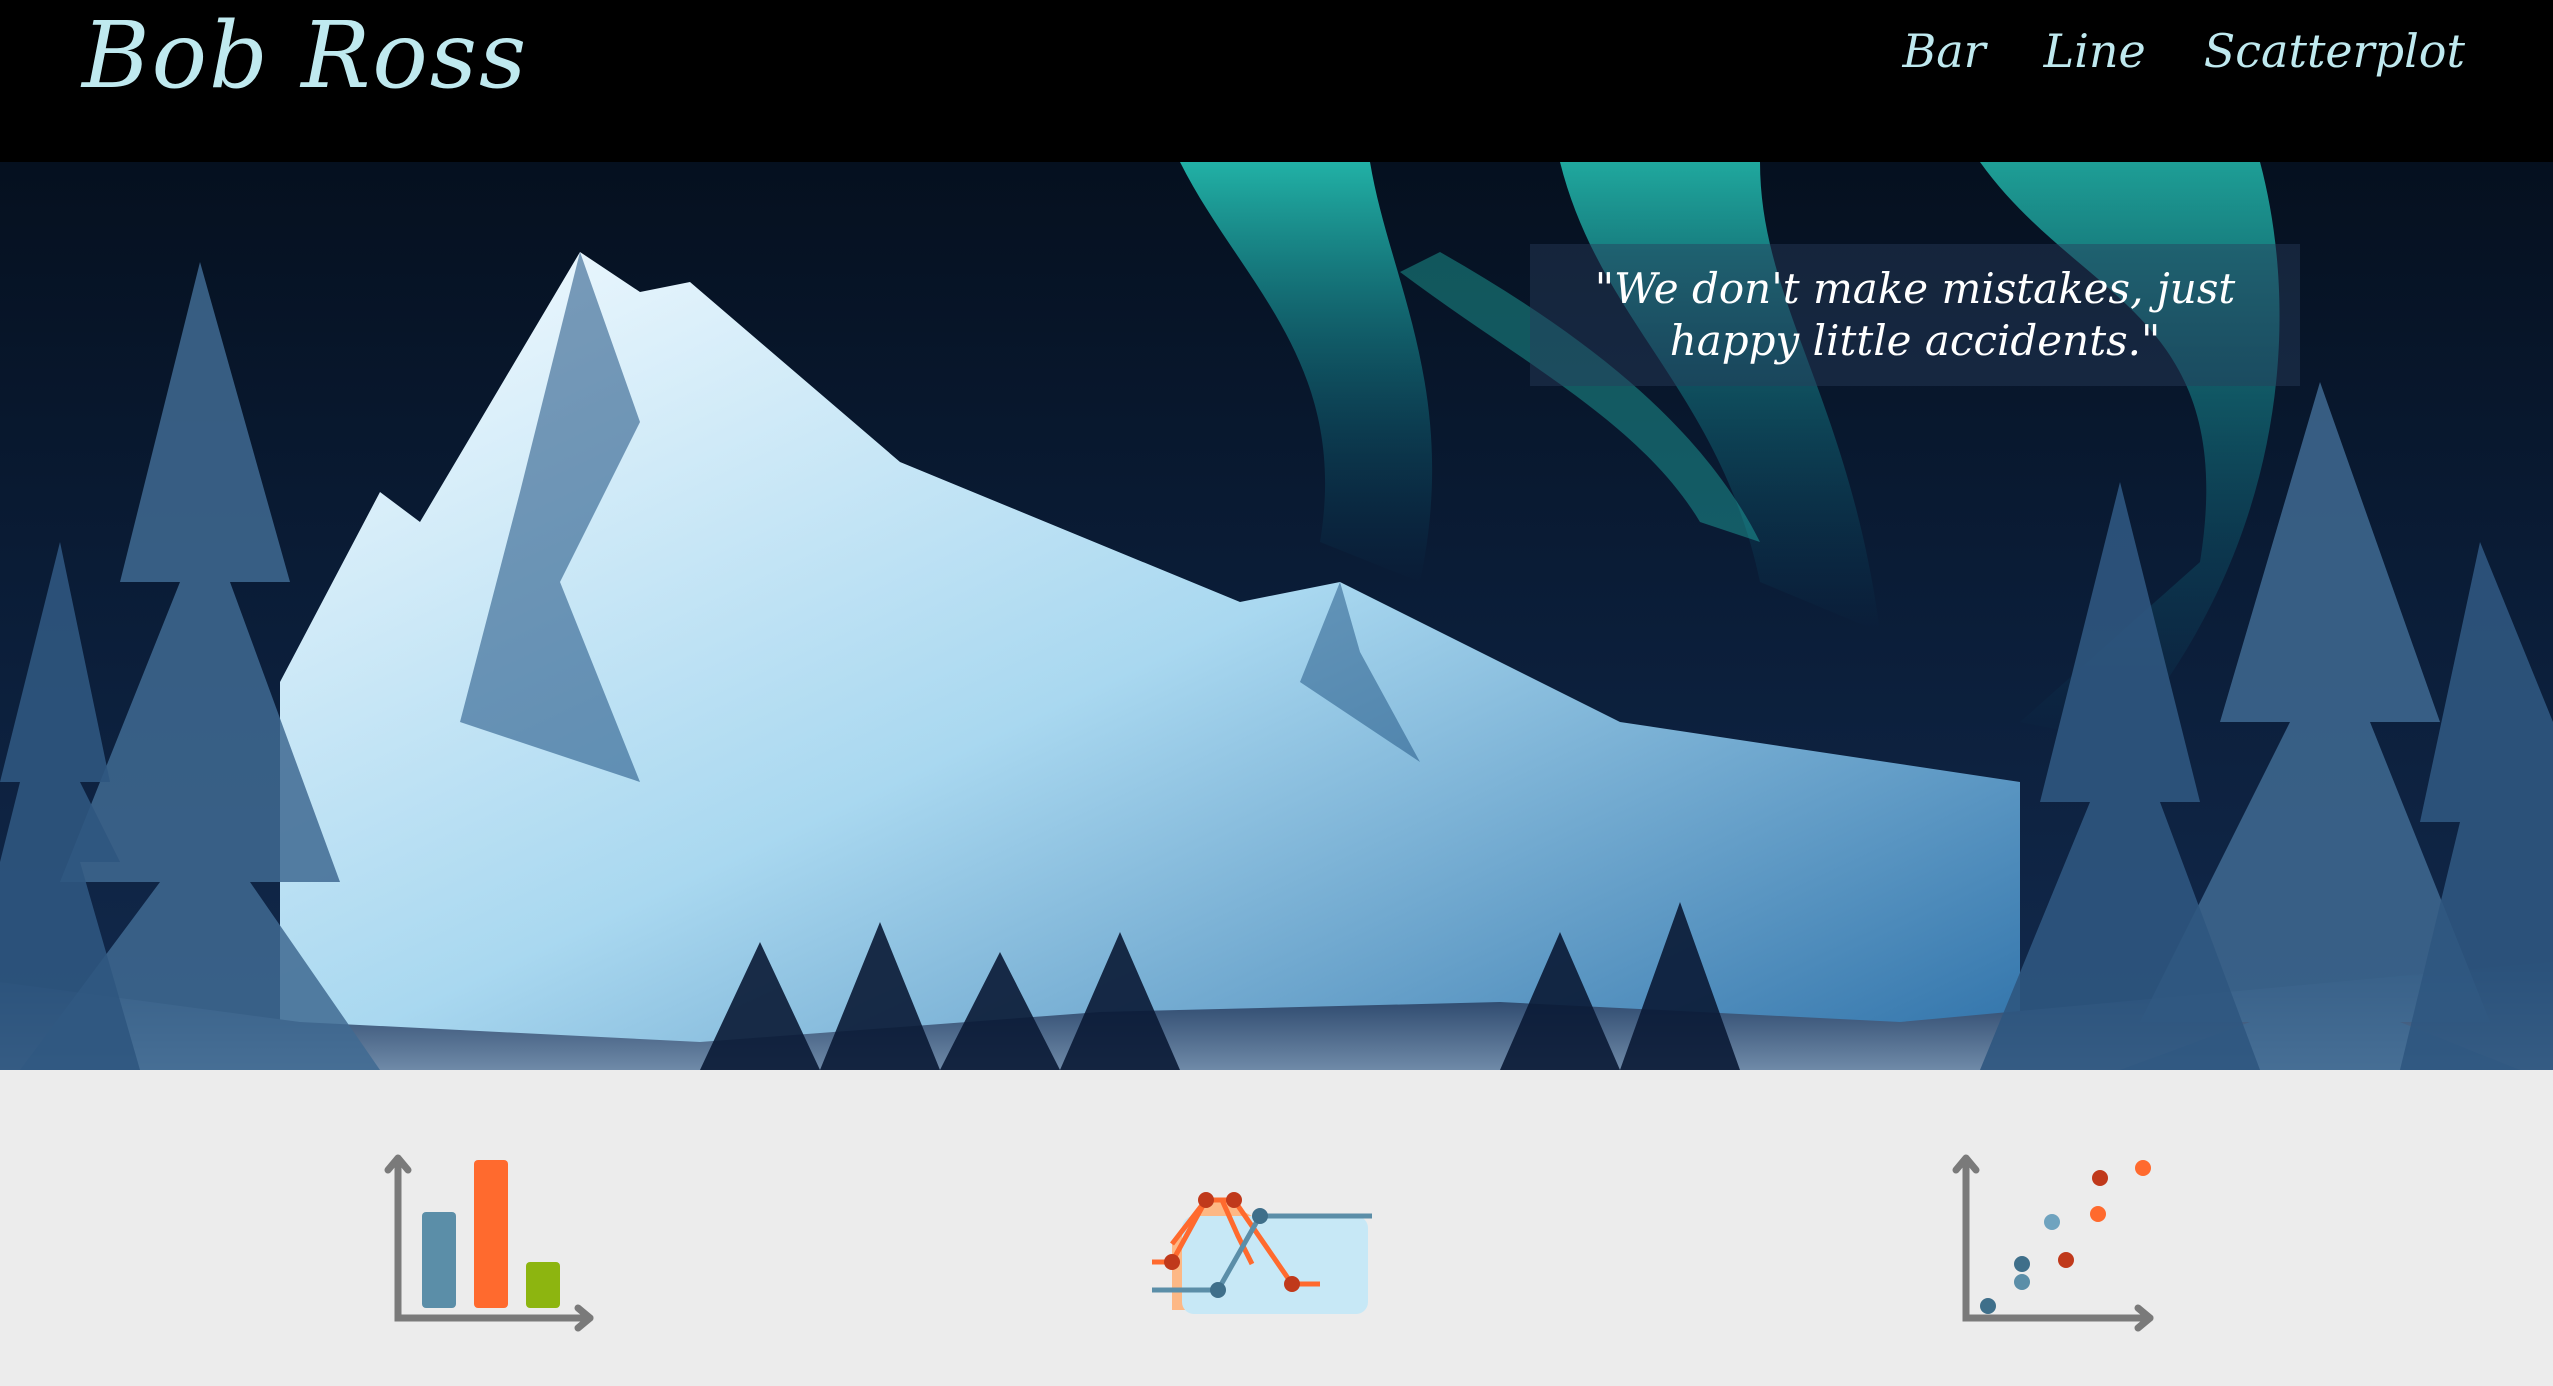 This screenshot has height=1386, width=2553. What do you see at coordinates (305, 55) in the screenshot?
I see `brand-logo: Bob Ross` at bounding box center [305, 55].